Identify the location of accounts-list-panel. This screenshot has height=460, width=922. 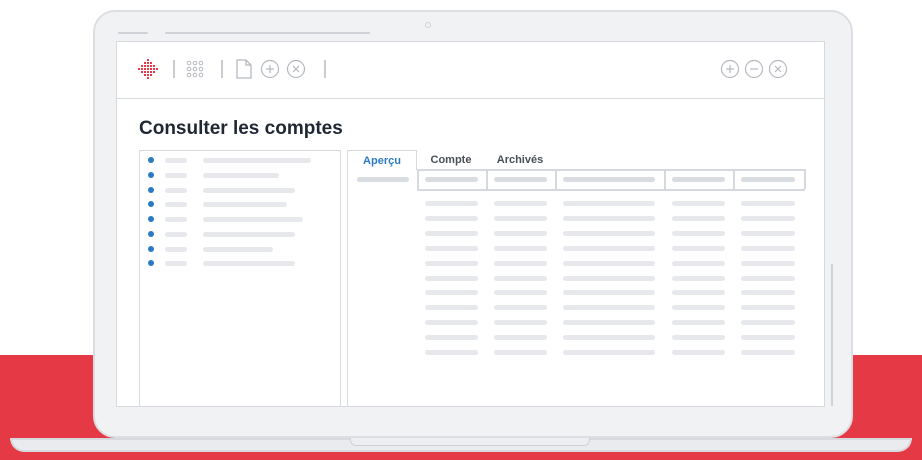
(240, 278).